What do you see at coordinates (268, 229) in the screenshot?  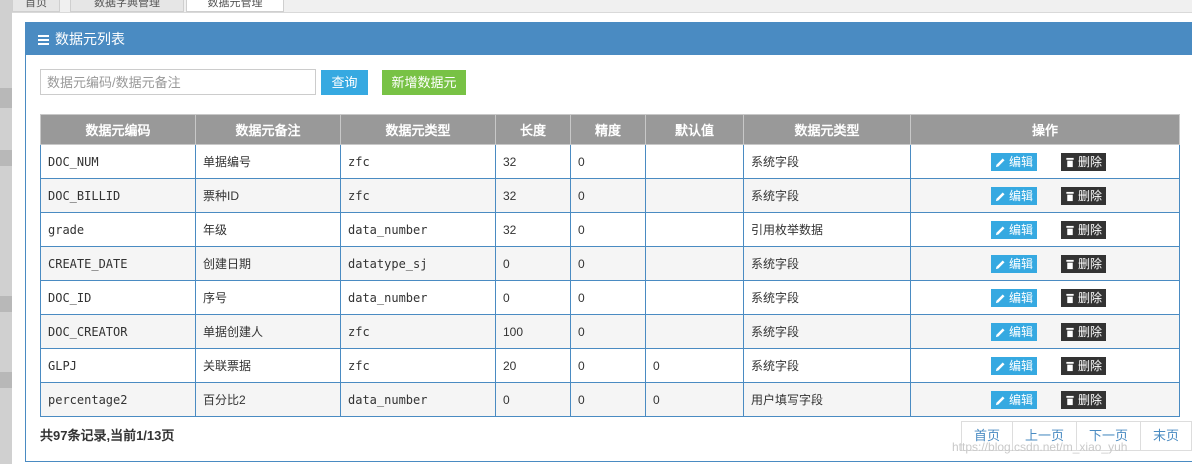 I see `cell-remark: 年级` at bounding box center [268, 229].